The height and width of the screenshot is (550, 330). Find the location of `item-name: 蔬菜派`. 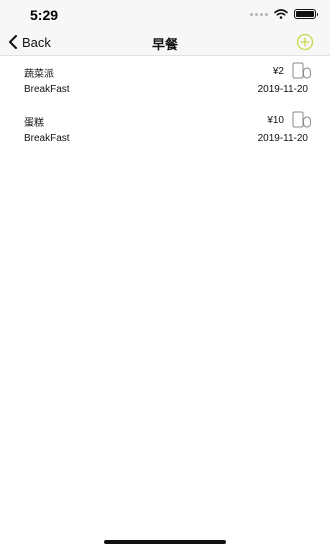

item-name: 蔬菜派 is located at coordinates (39, 74).